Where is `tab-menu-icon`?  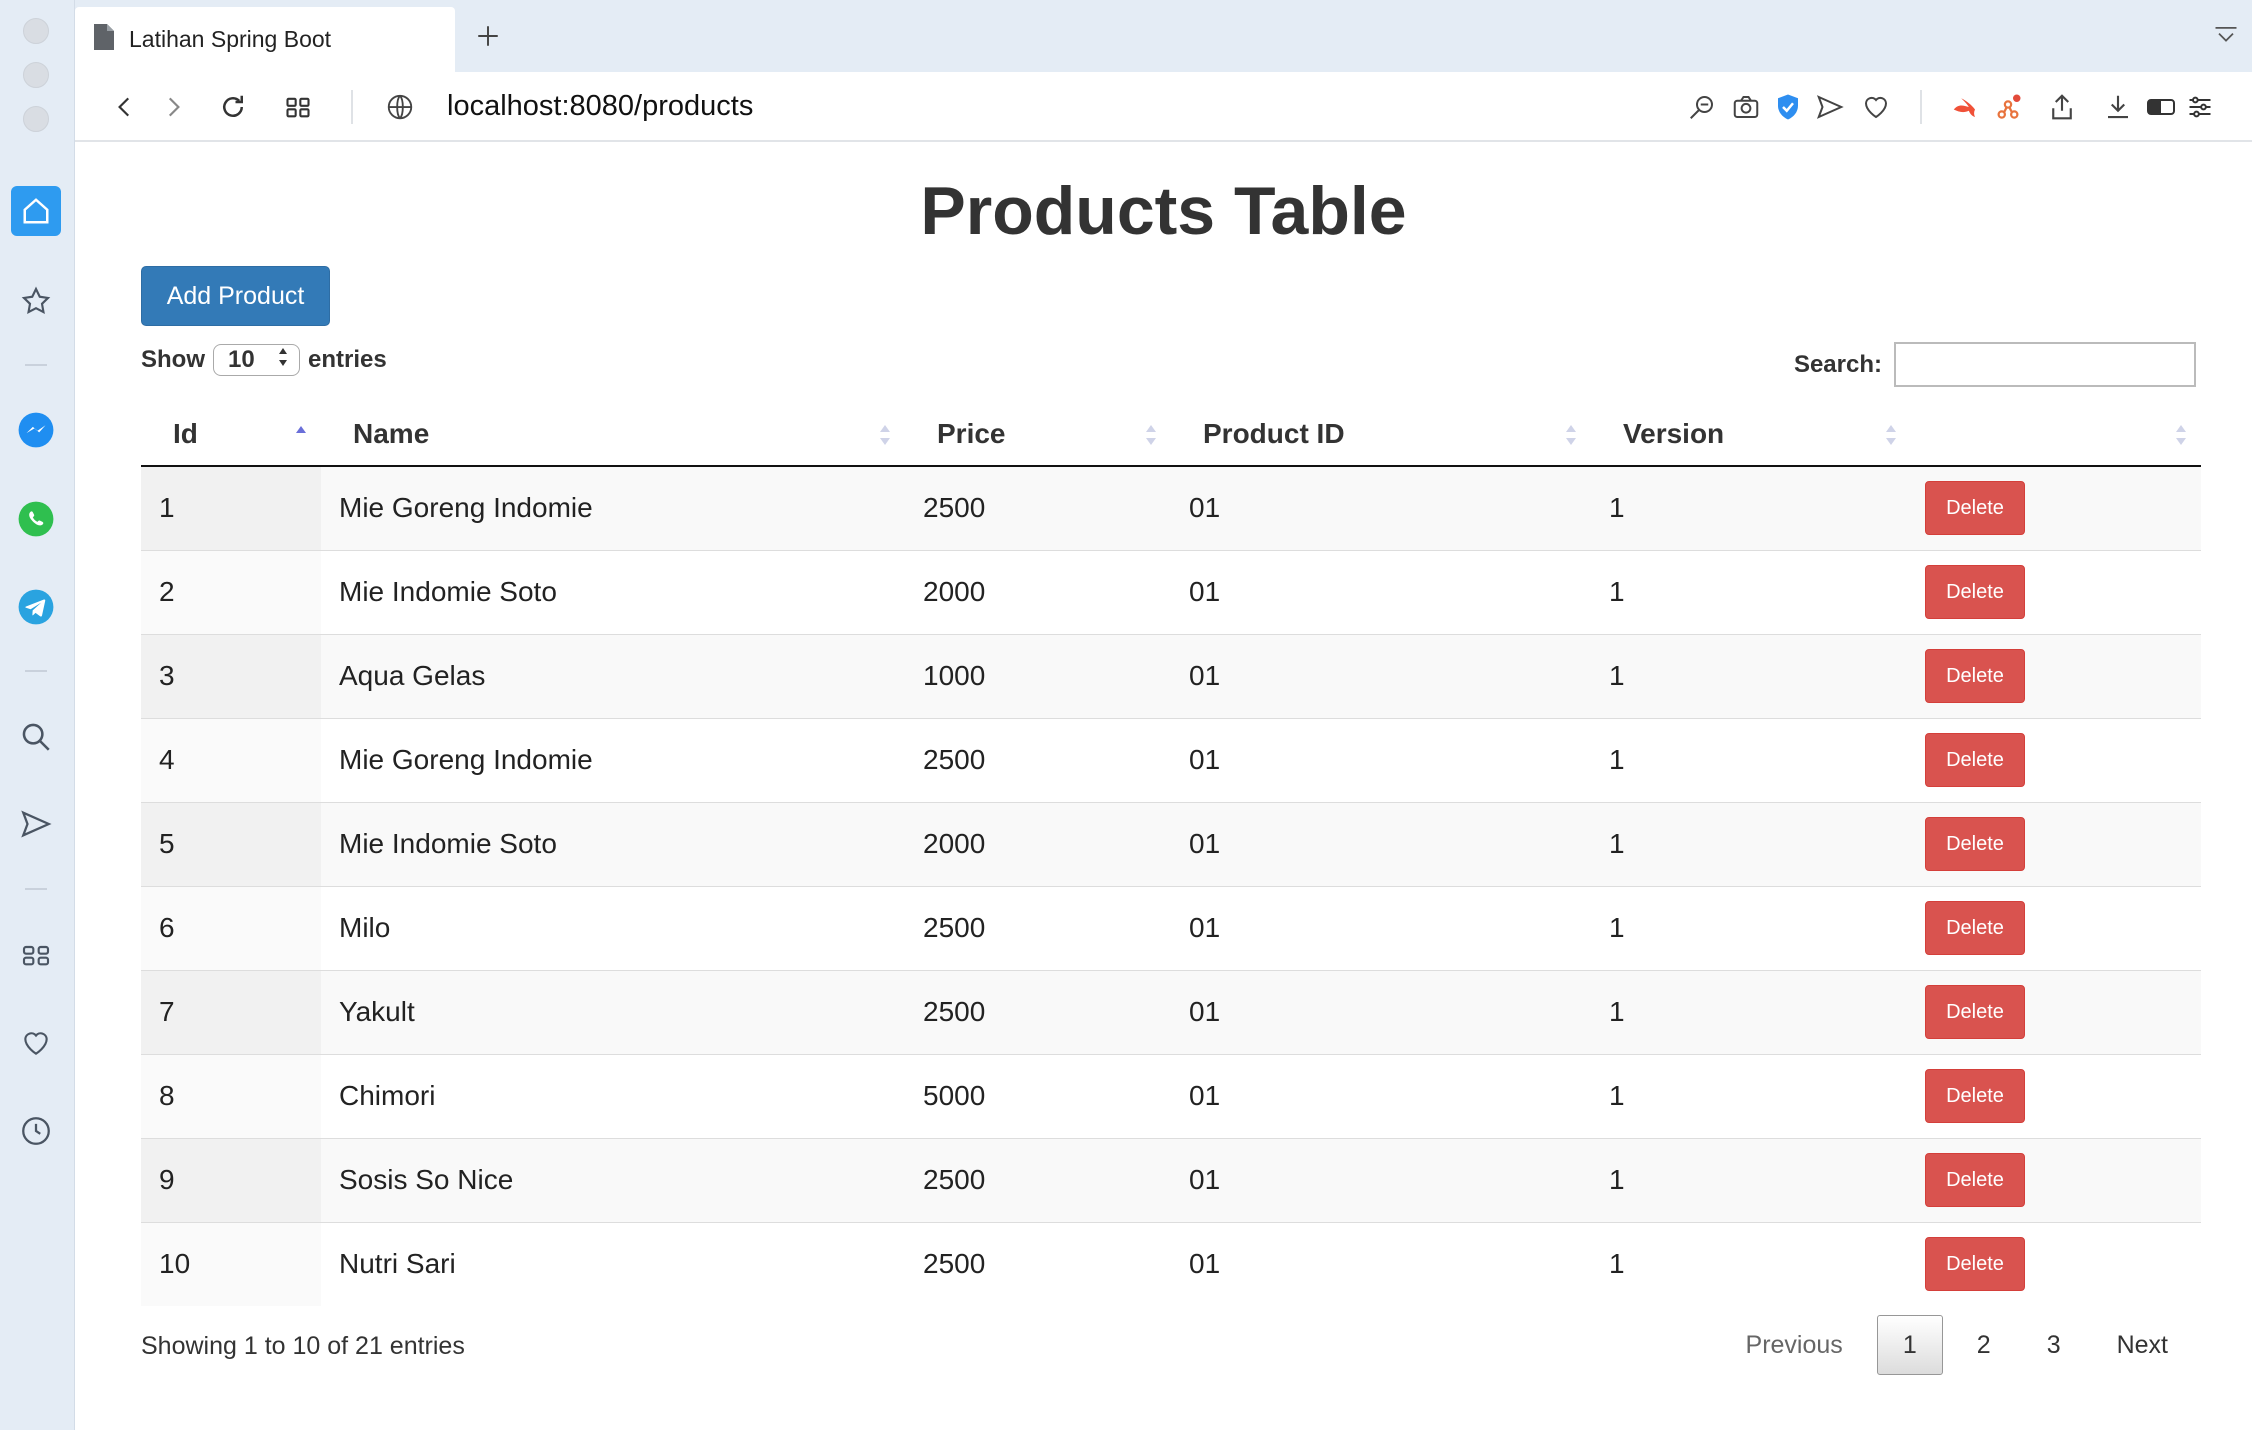
tab-menu-icon is located at coordinates (2226, 38).